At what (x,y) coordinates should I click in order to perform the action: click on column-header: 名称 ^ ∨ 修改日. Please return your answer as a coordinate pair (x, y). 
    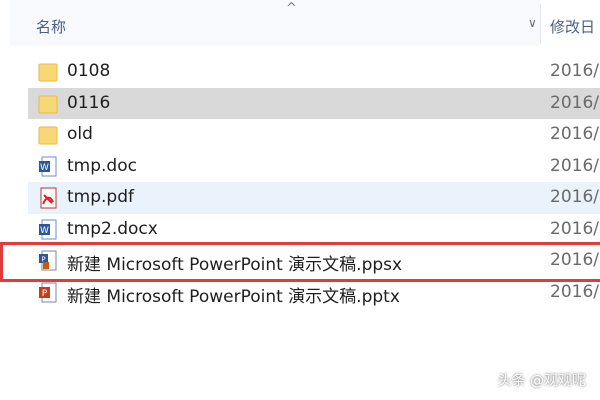
    Looking at the image, I should click on (300, 23).